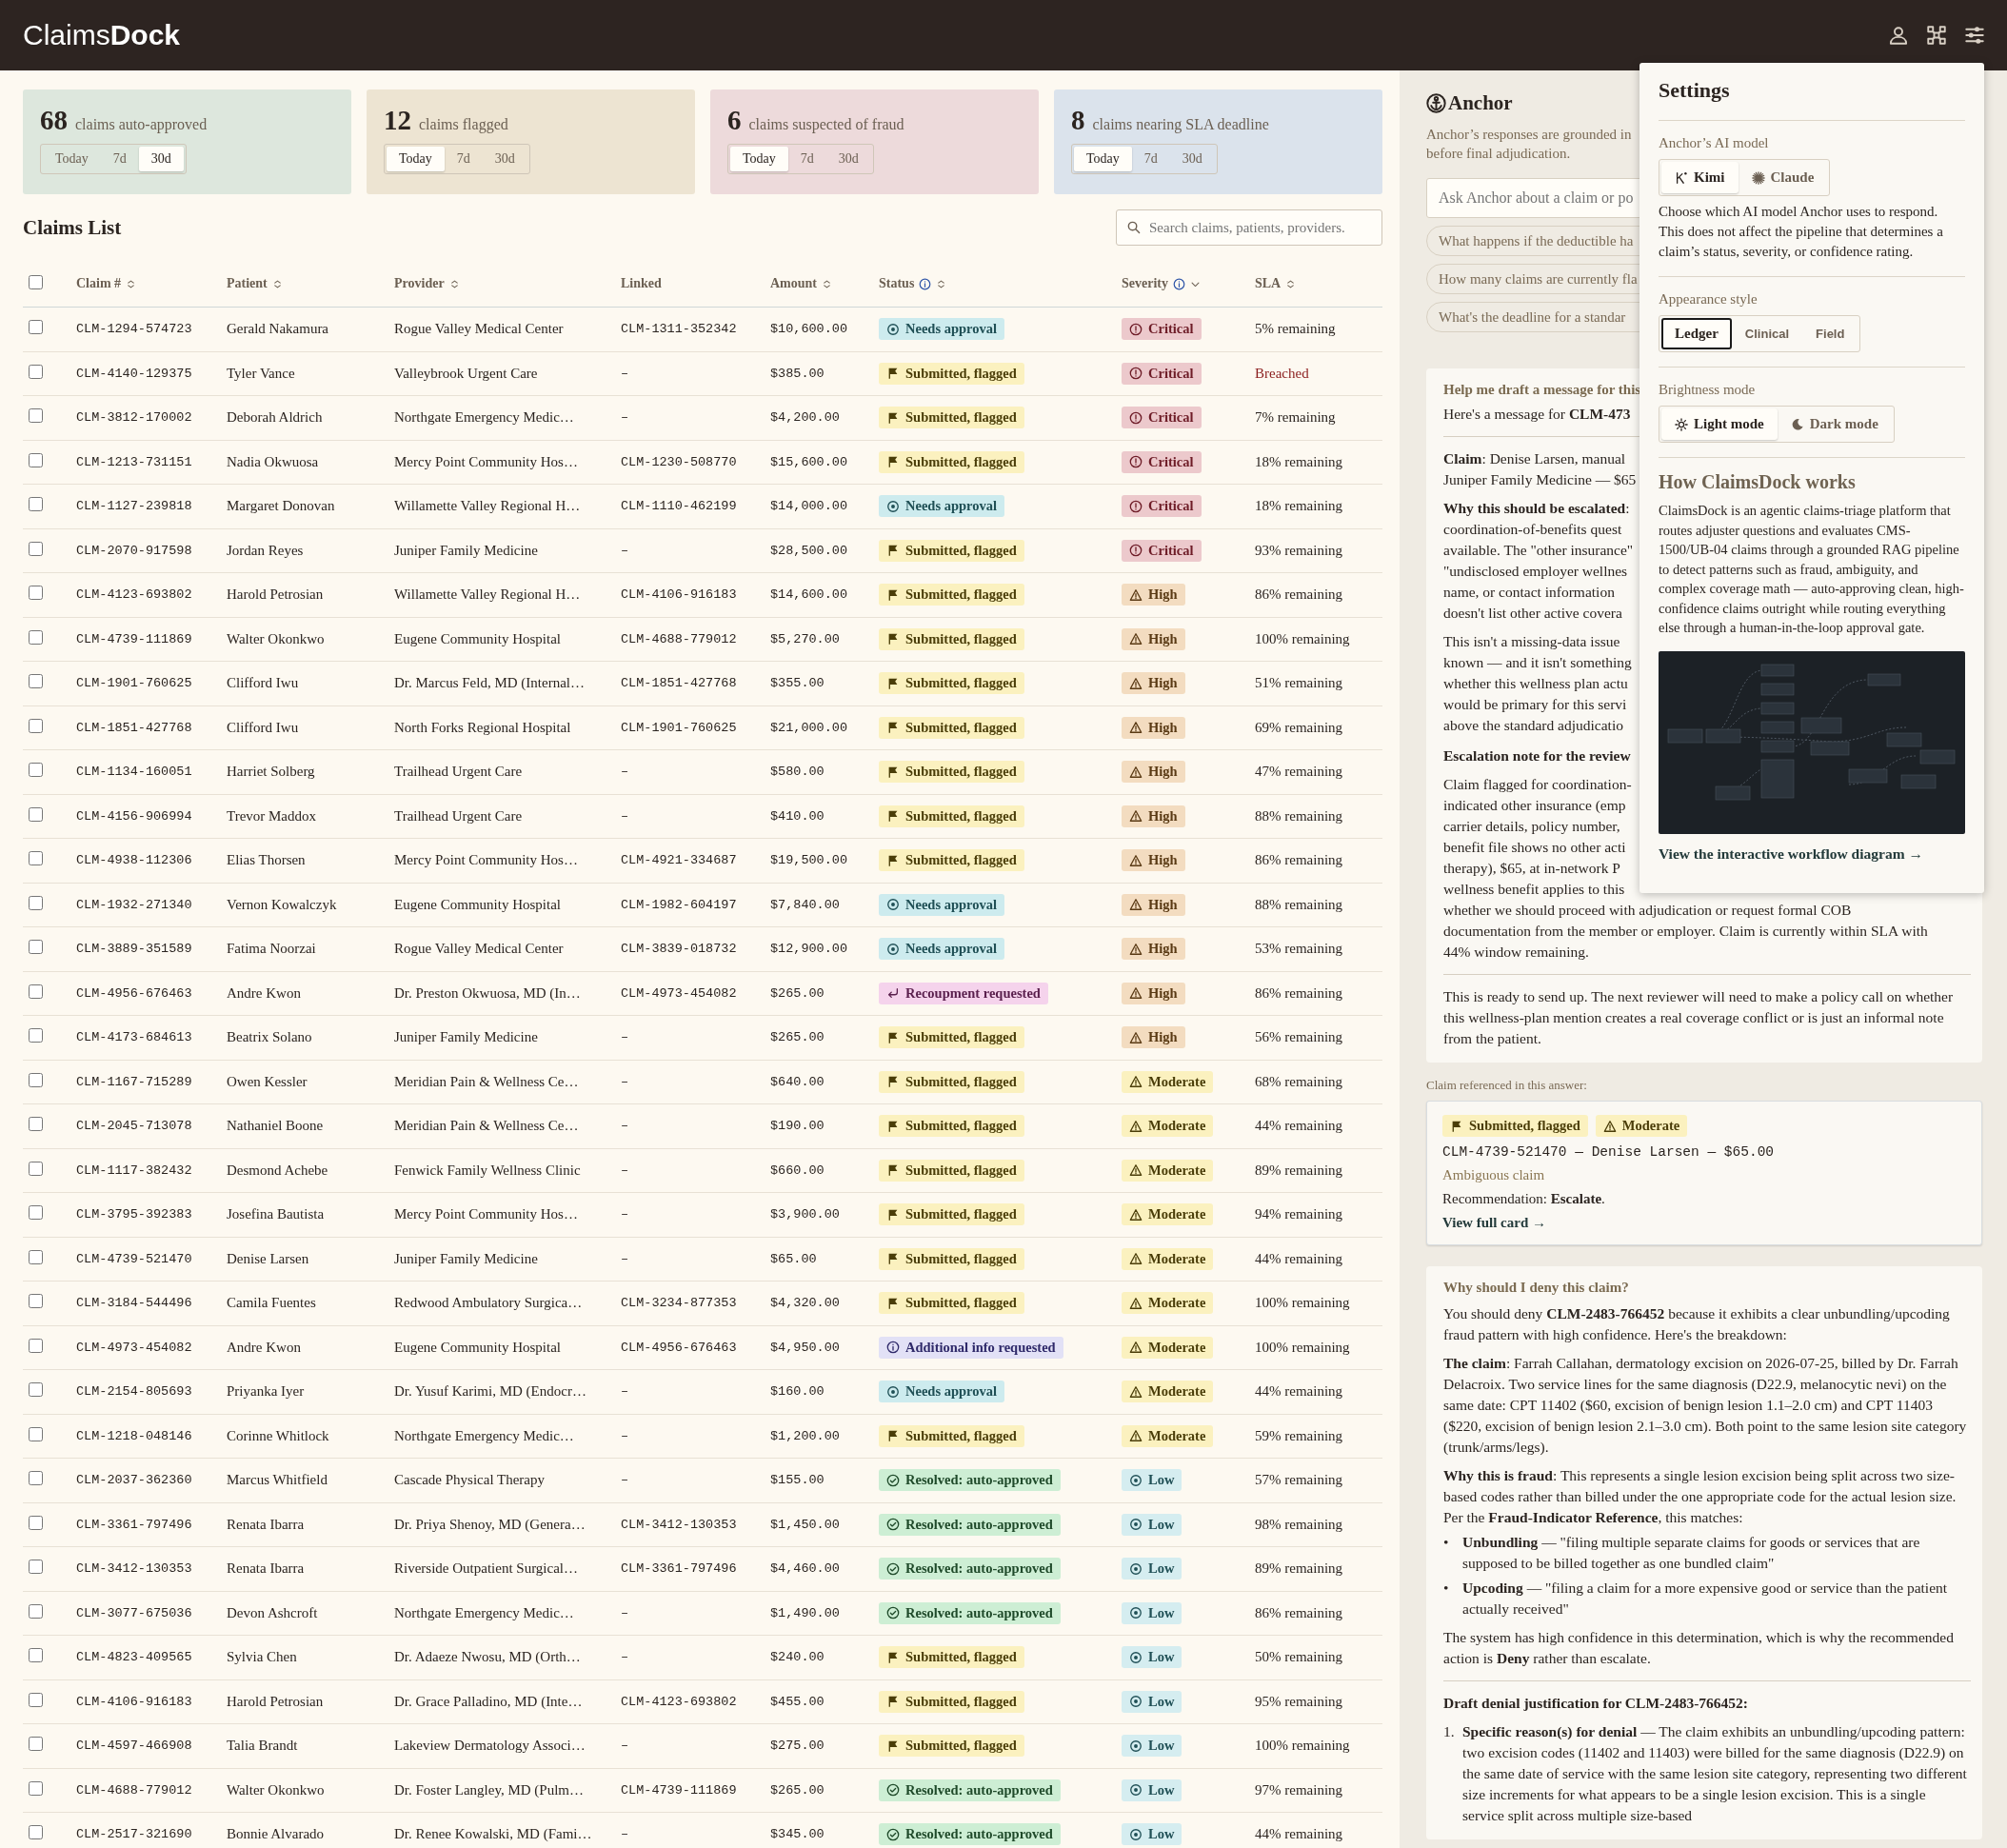 This screenshot has height=1848, width=2007. I want to click on table-cell: Trailhead Urgent Care, so click(507, 816).